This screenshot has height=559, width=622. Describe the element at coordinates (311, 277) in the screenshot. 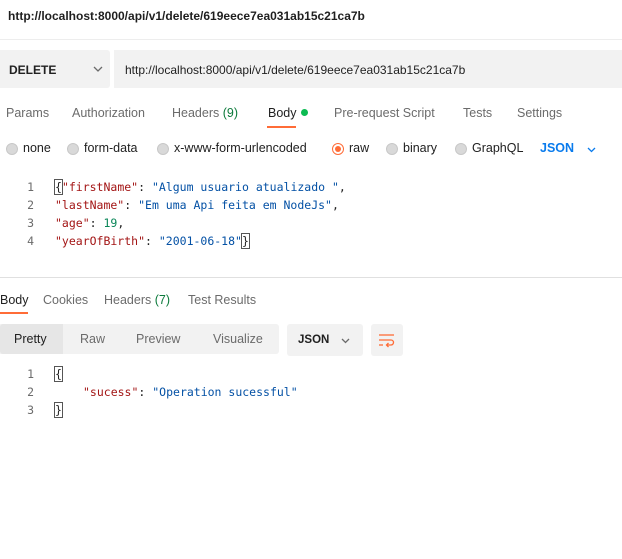

I see `pane-divider` at that location.